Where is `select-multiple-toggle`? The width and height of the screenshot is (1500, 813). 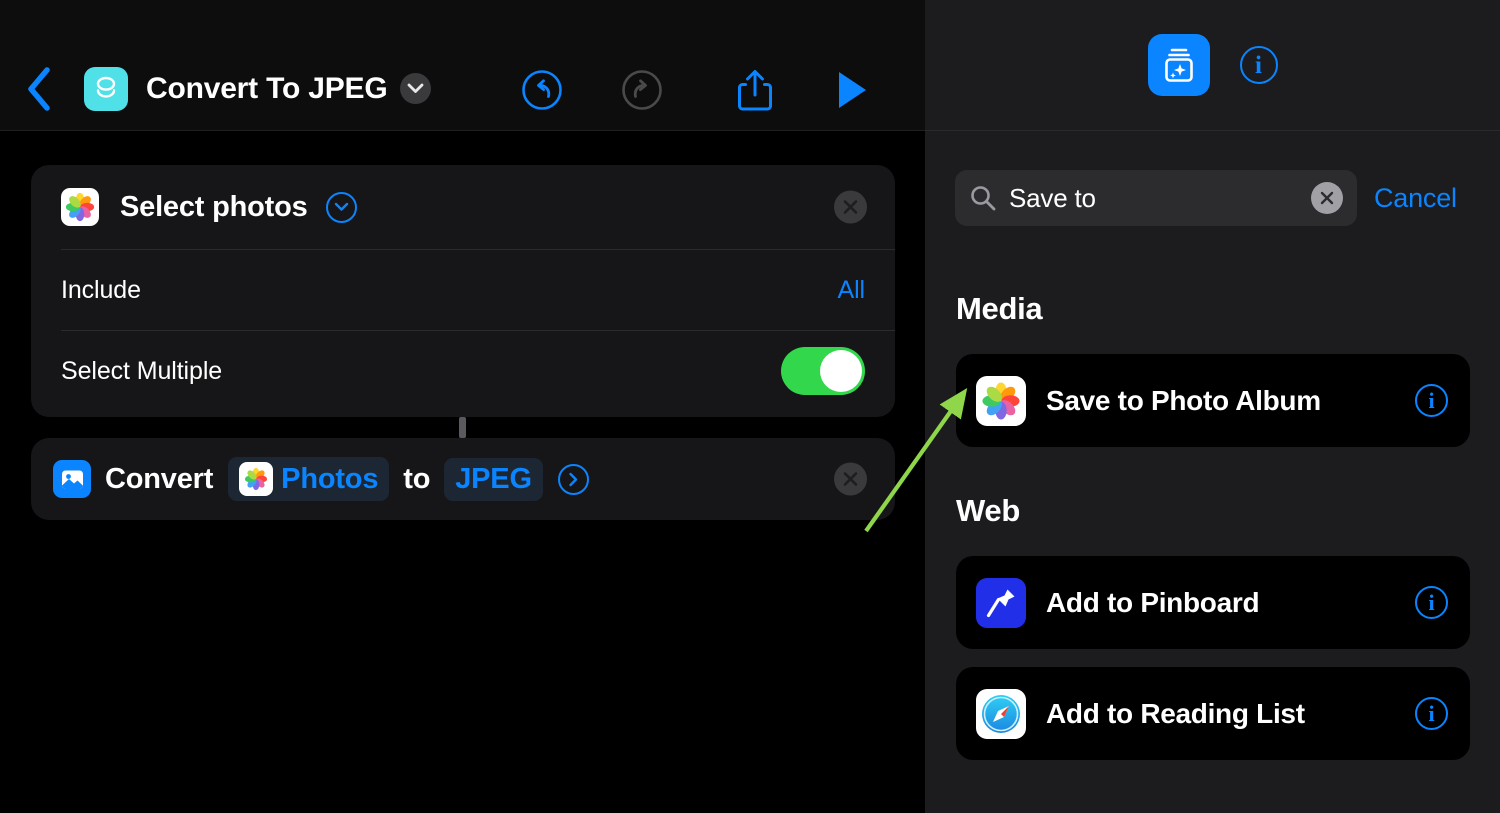
select-multiple-toggle is located at coordinates (823, 371).